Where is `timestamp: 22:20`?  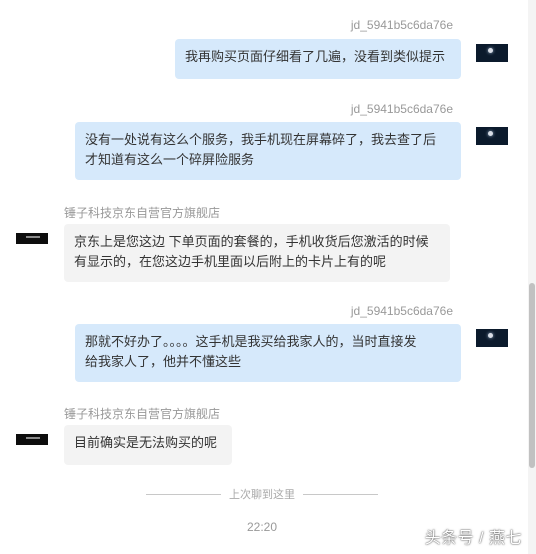
timestamp: 22:20 is located at coordinates (262, 527).